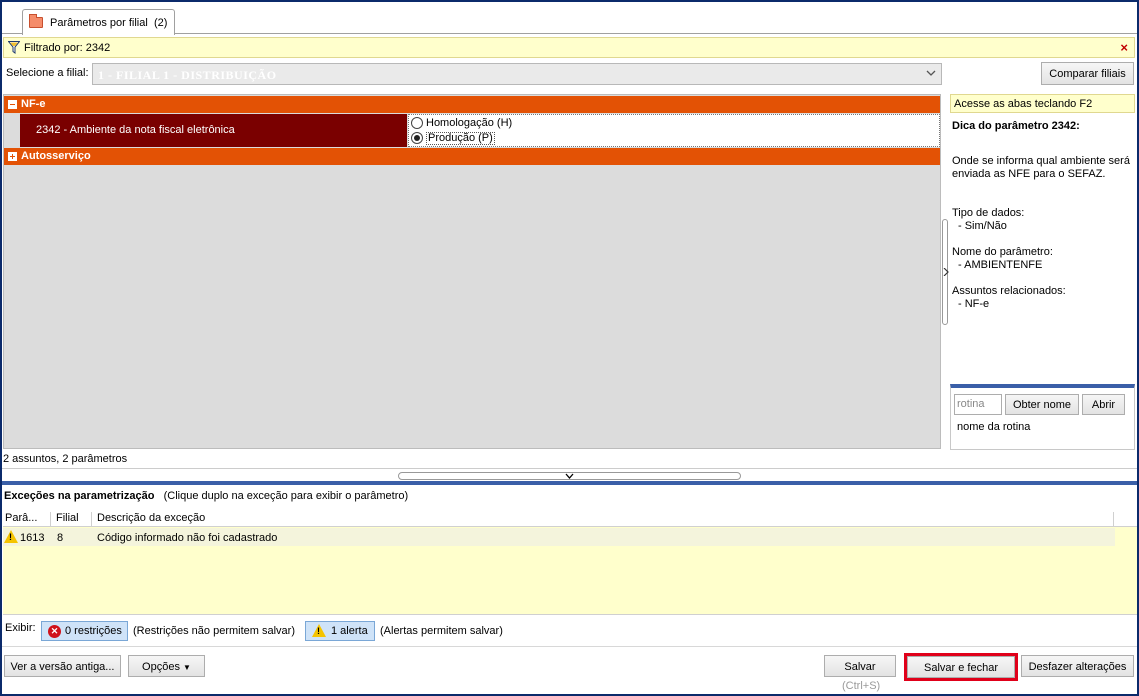 This screenshot has height=696, width=1139. What do you see at coordinates (1042, 404) in the screenshot?
I see `get-name-button: Obter nome` at bounding box center [1042, 404].